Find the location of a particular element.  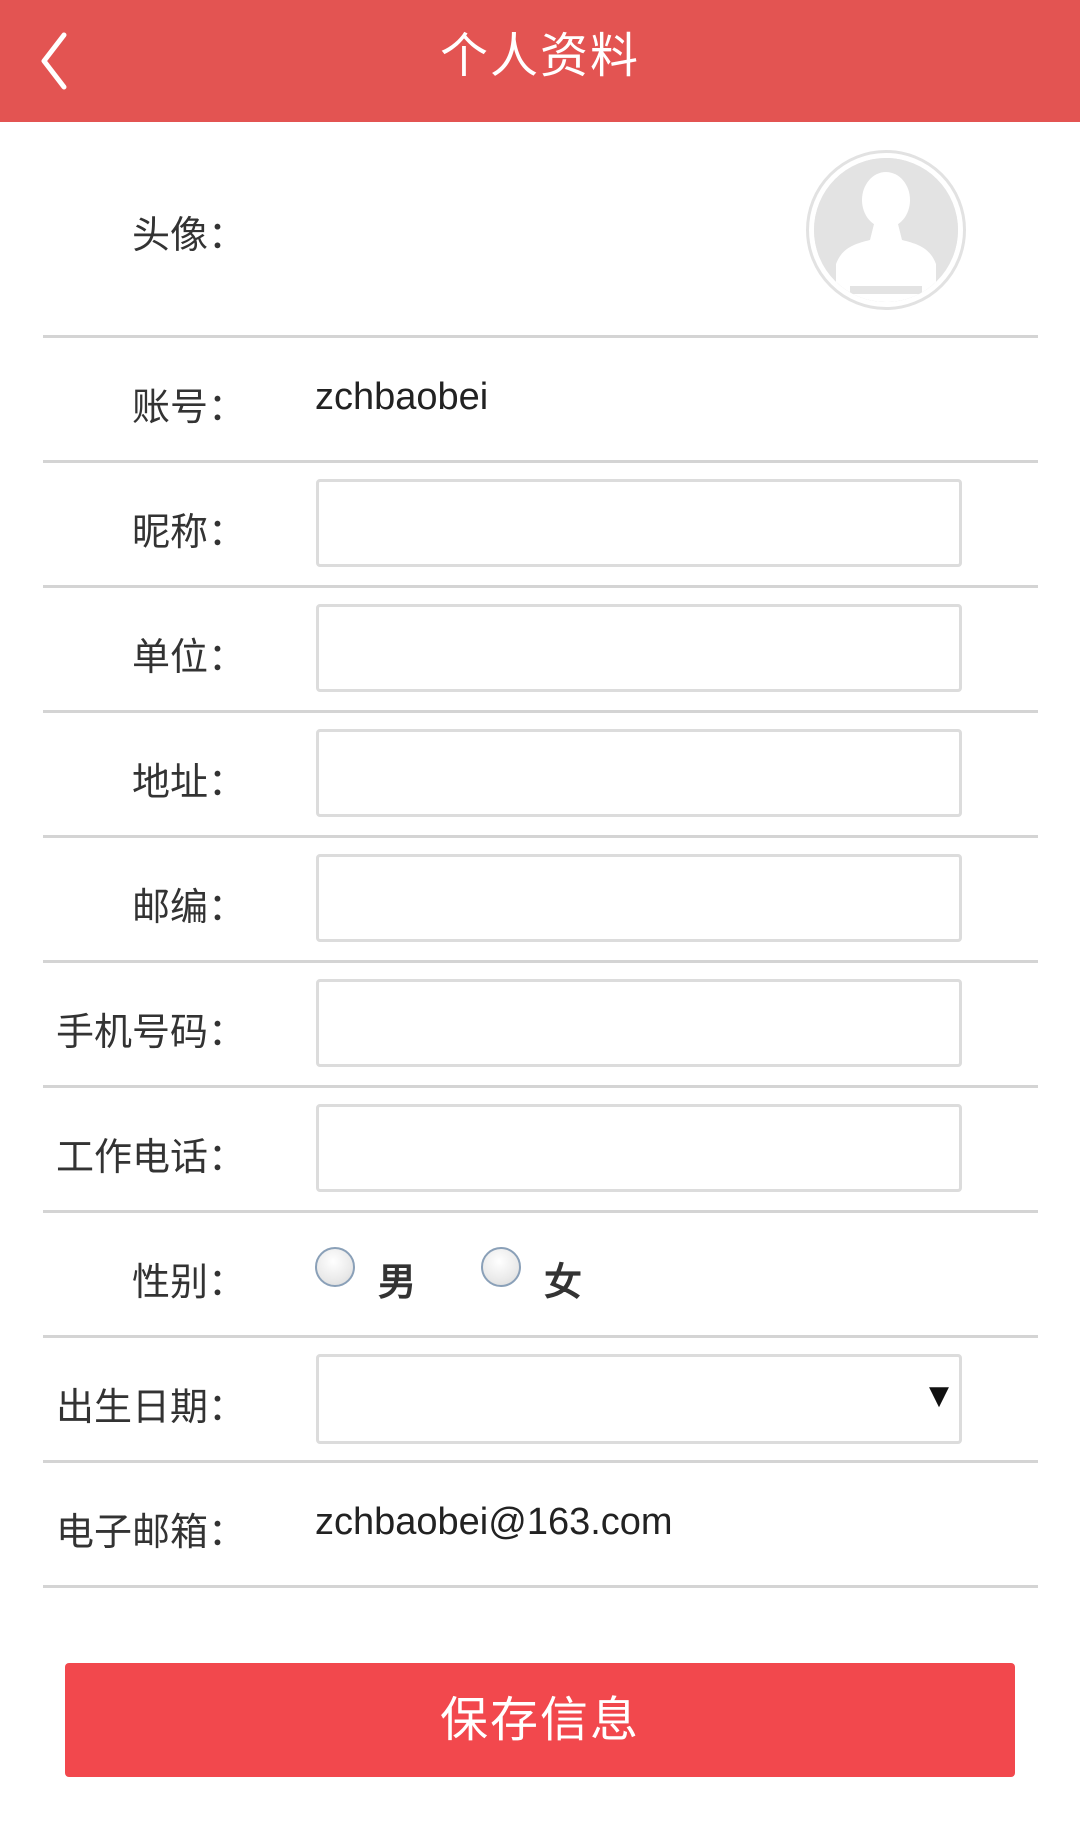

back-button is located at coordinates (65, 61).